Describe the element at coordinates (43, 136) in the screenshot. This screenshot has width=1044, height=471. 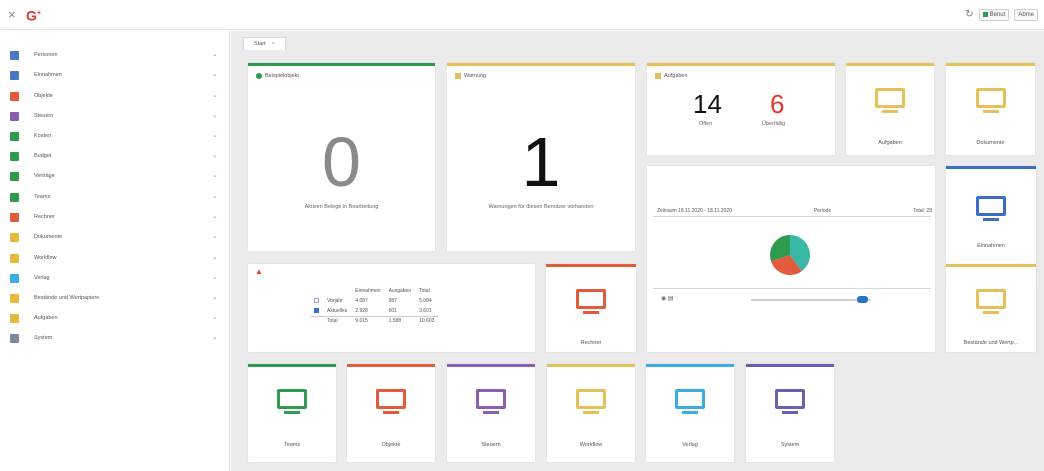
I see `sidebar-item-label: Kosten` at that location.